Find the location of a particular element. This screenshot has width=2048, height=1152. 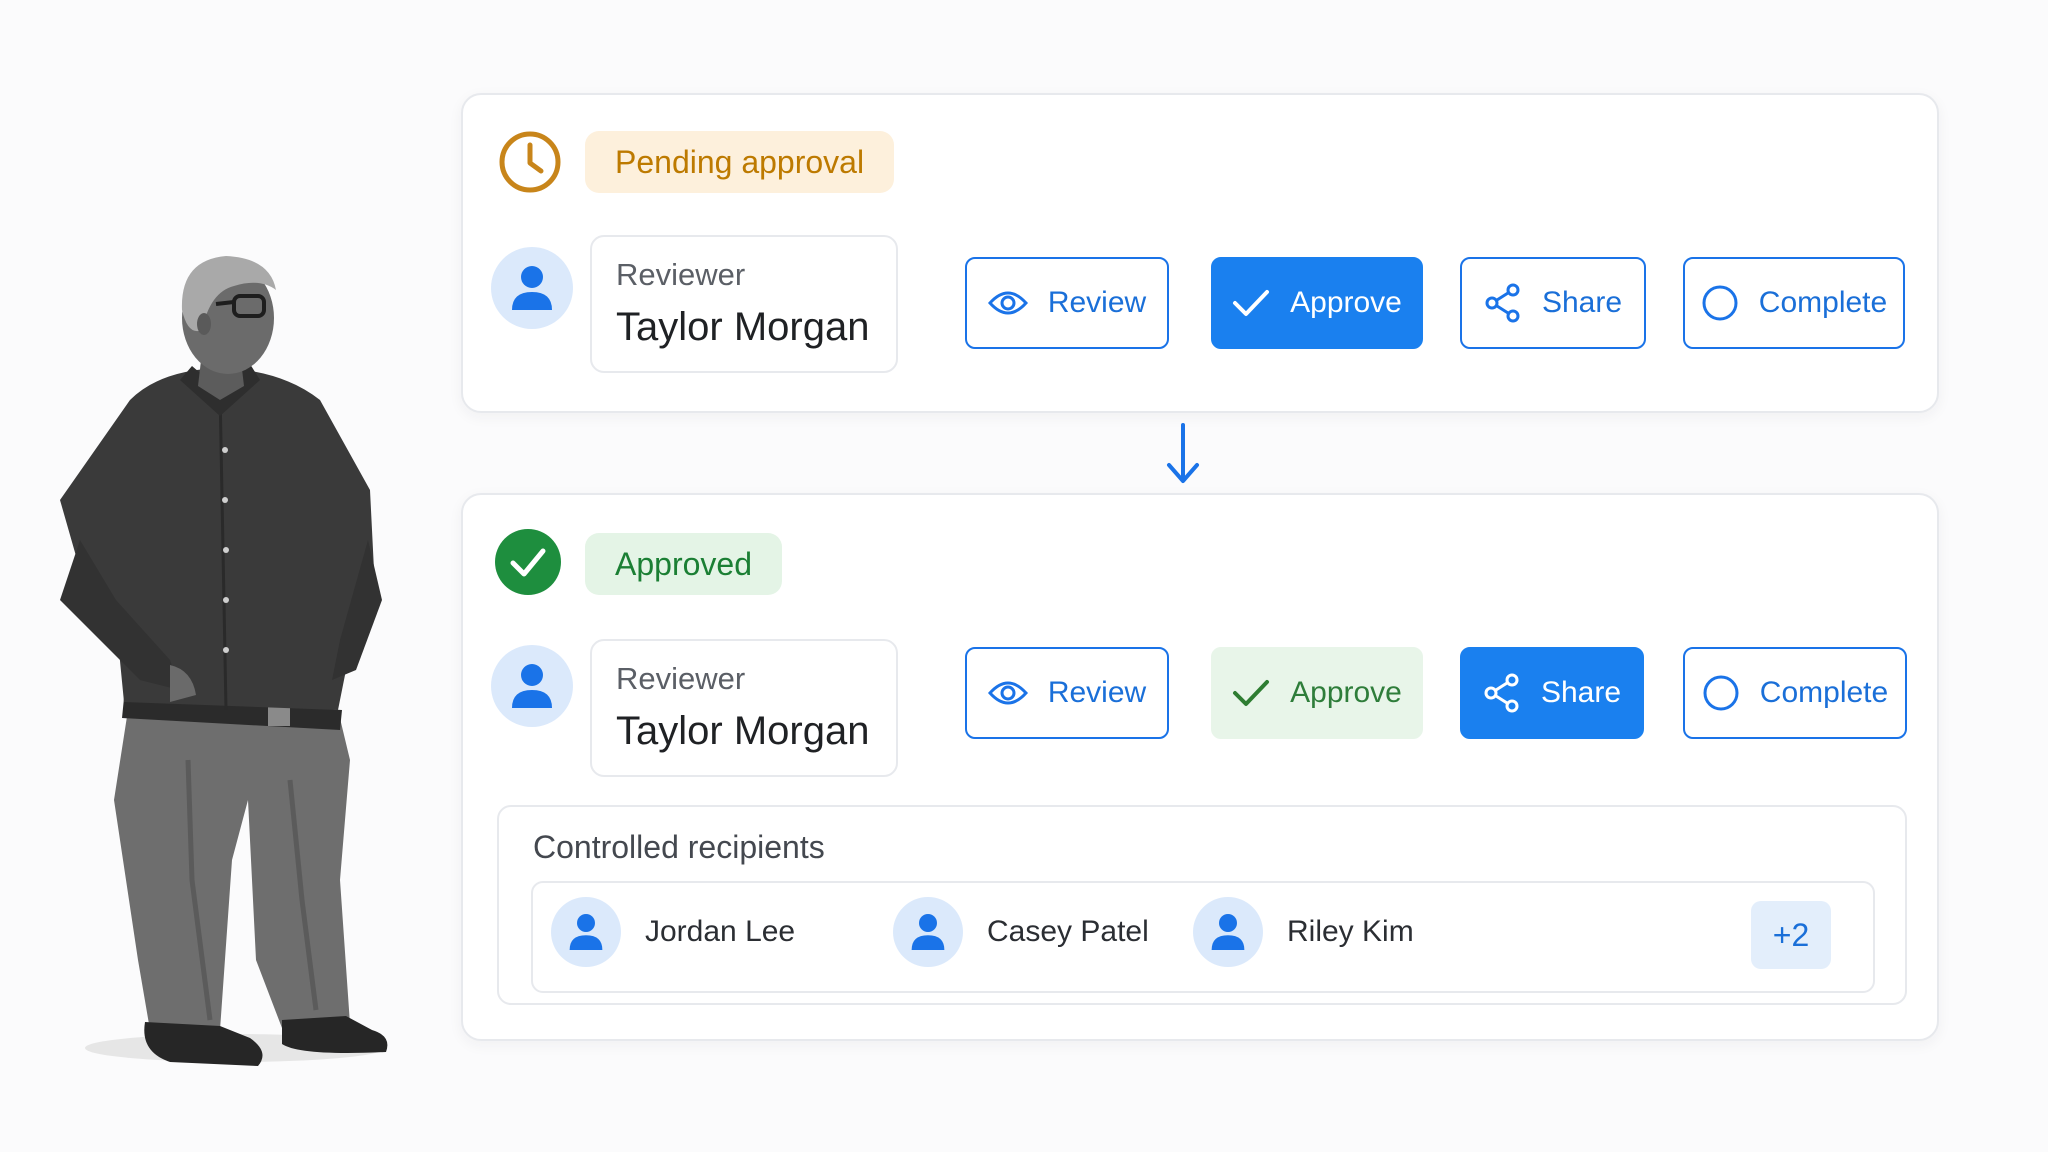

recipient-item: Casey Patel is located at coordinates (1021, 932).